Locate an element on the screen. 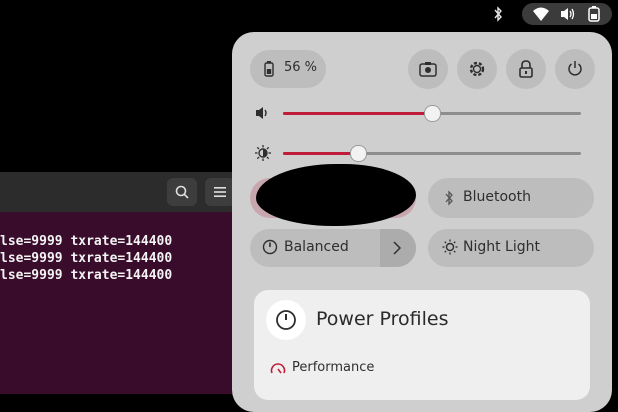 Image resolution: width=618 pixels, height=412 pixels. screenshot-icon is located at coordinates (428, 69).